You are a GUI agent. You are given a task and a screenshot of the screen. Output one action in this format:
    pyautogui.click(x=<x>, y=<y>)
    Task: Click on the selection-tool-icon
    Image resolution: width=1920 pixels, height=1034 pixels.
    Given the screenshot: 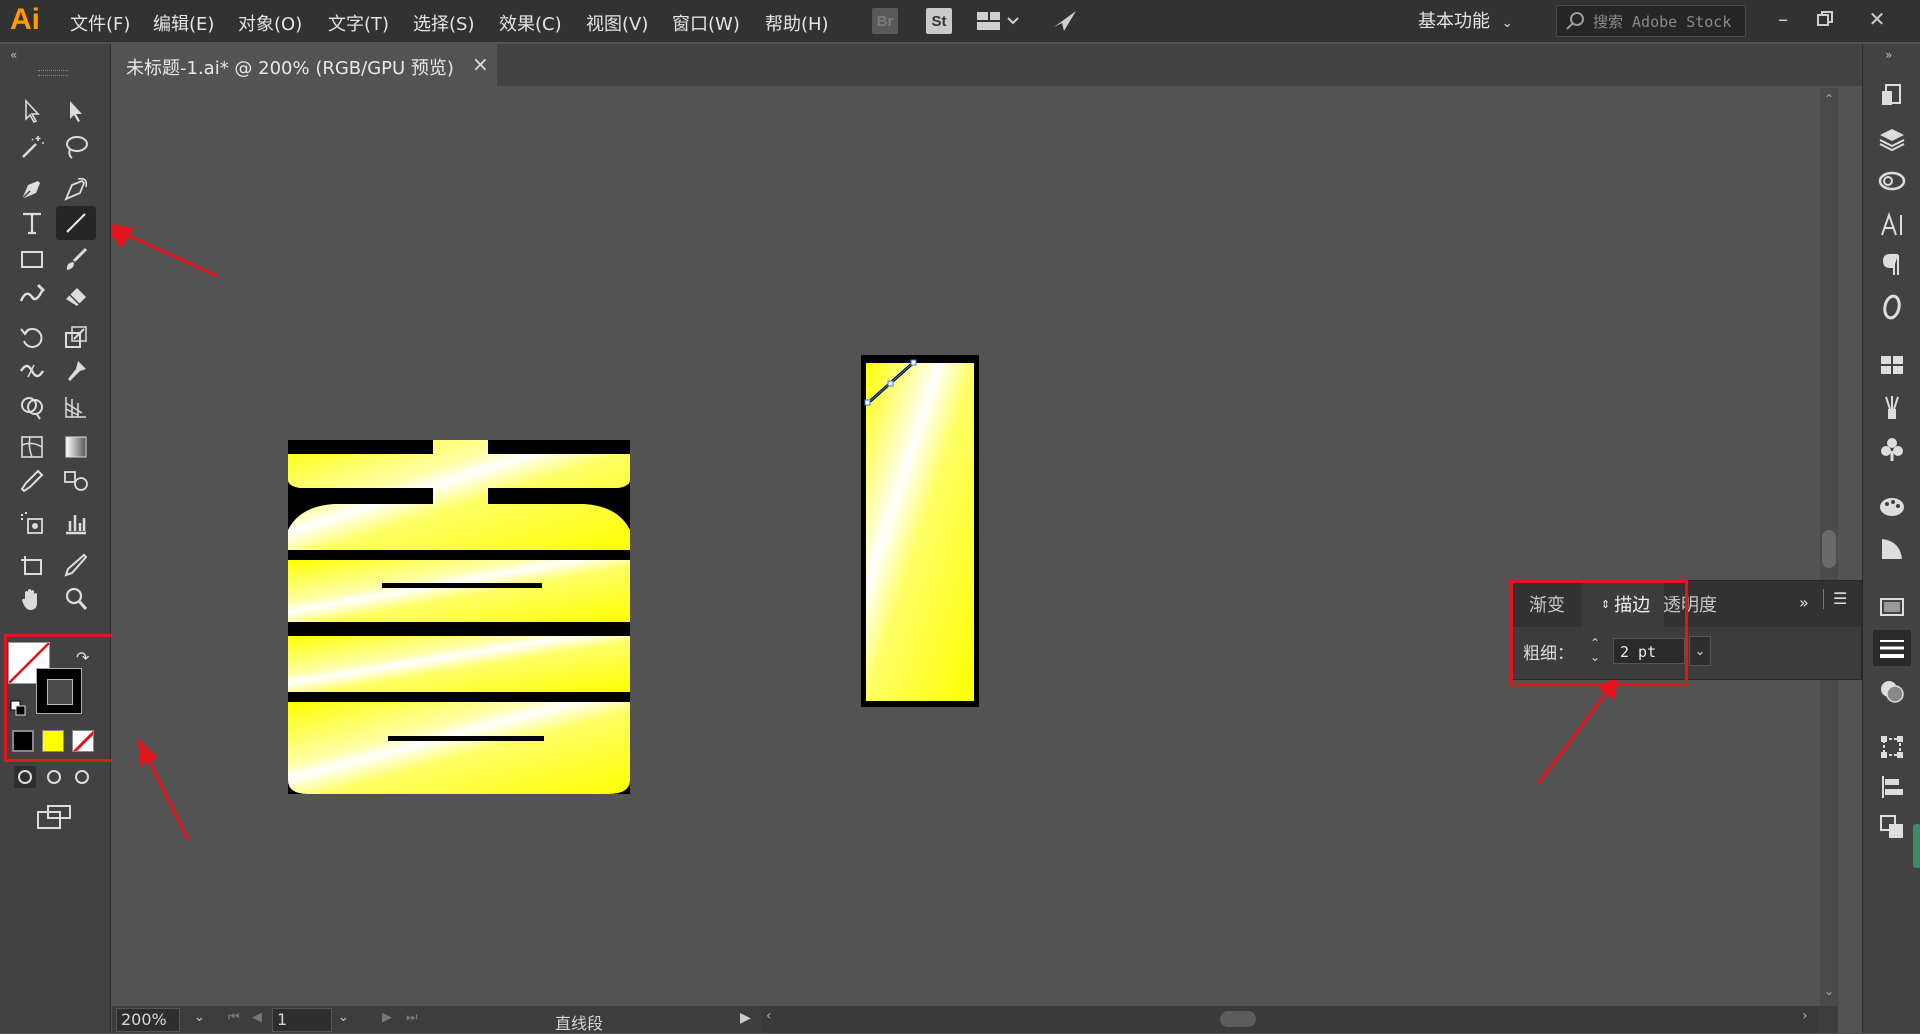 What is the action you would take?
    pyautogui.click(x=32, y=111)
    